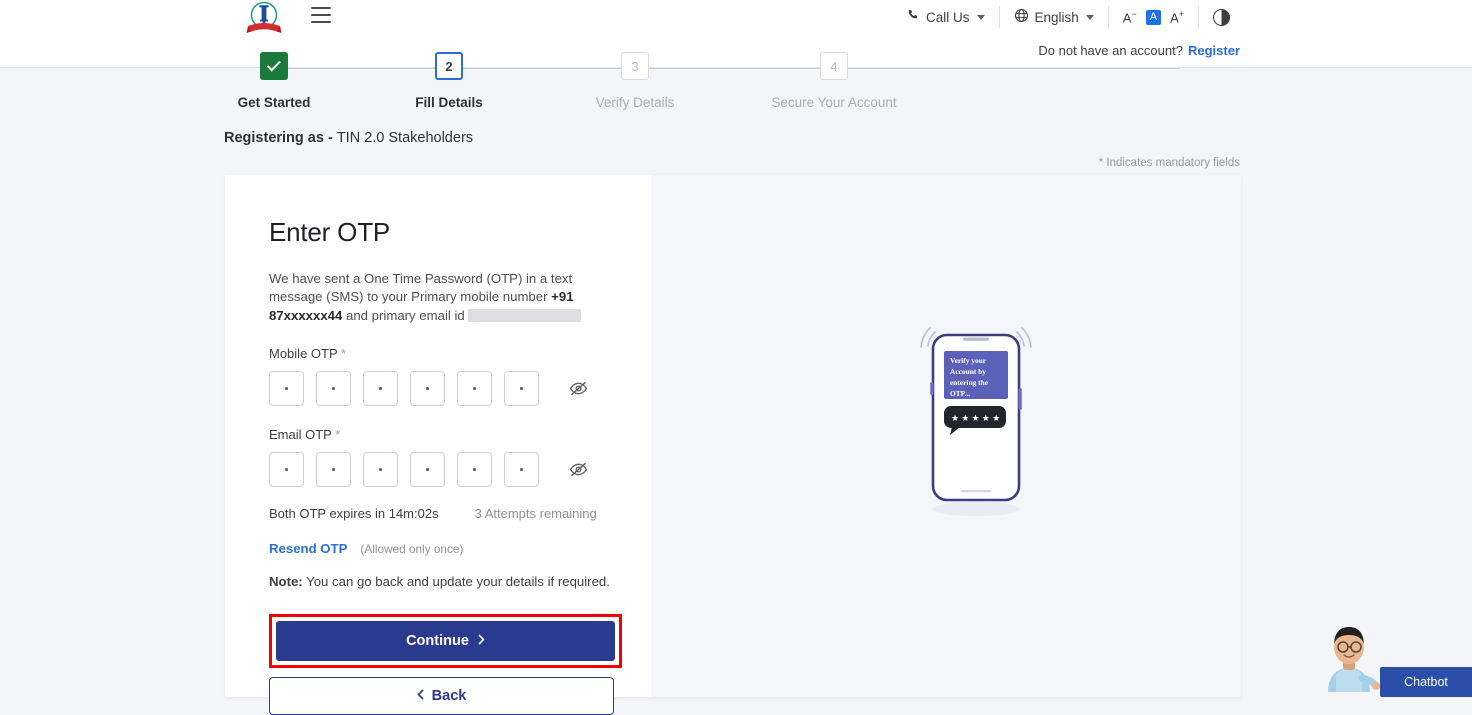  I want to click on income-tax-emblem-logo, so click(264, 19).